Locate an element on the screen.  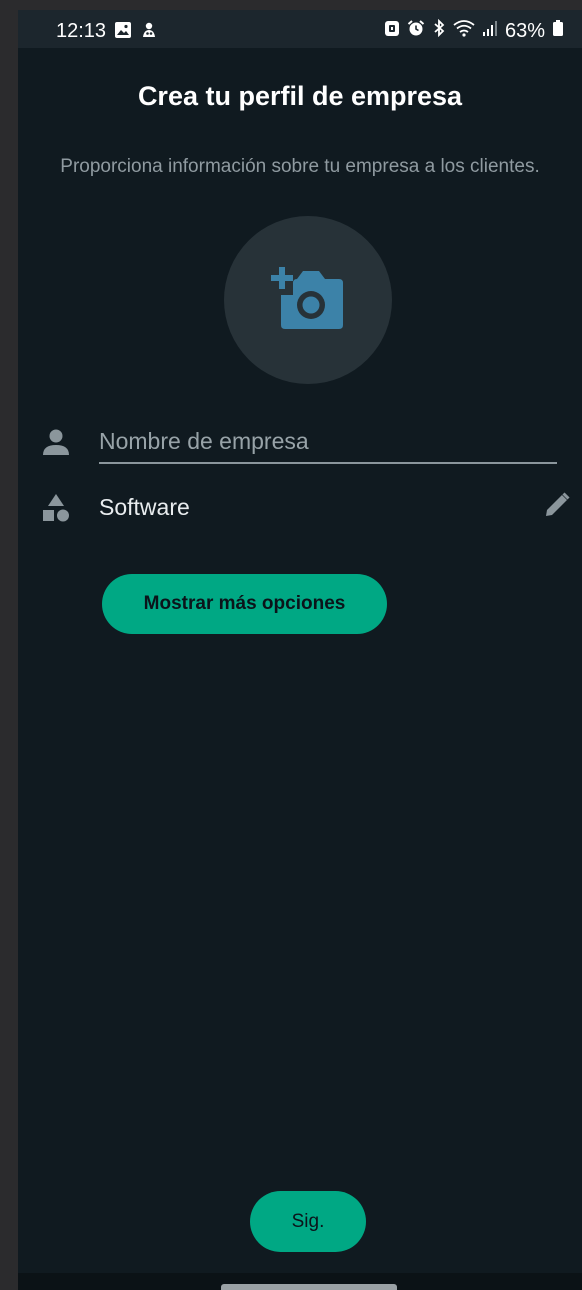
alarm-icon is located at coordinates (416, 31).